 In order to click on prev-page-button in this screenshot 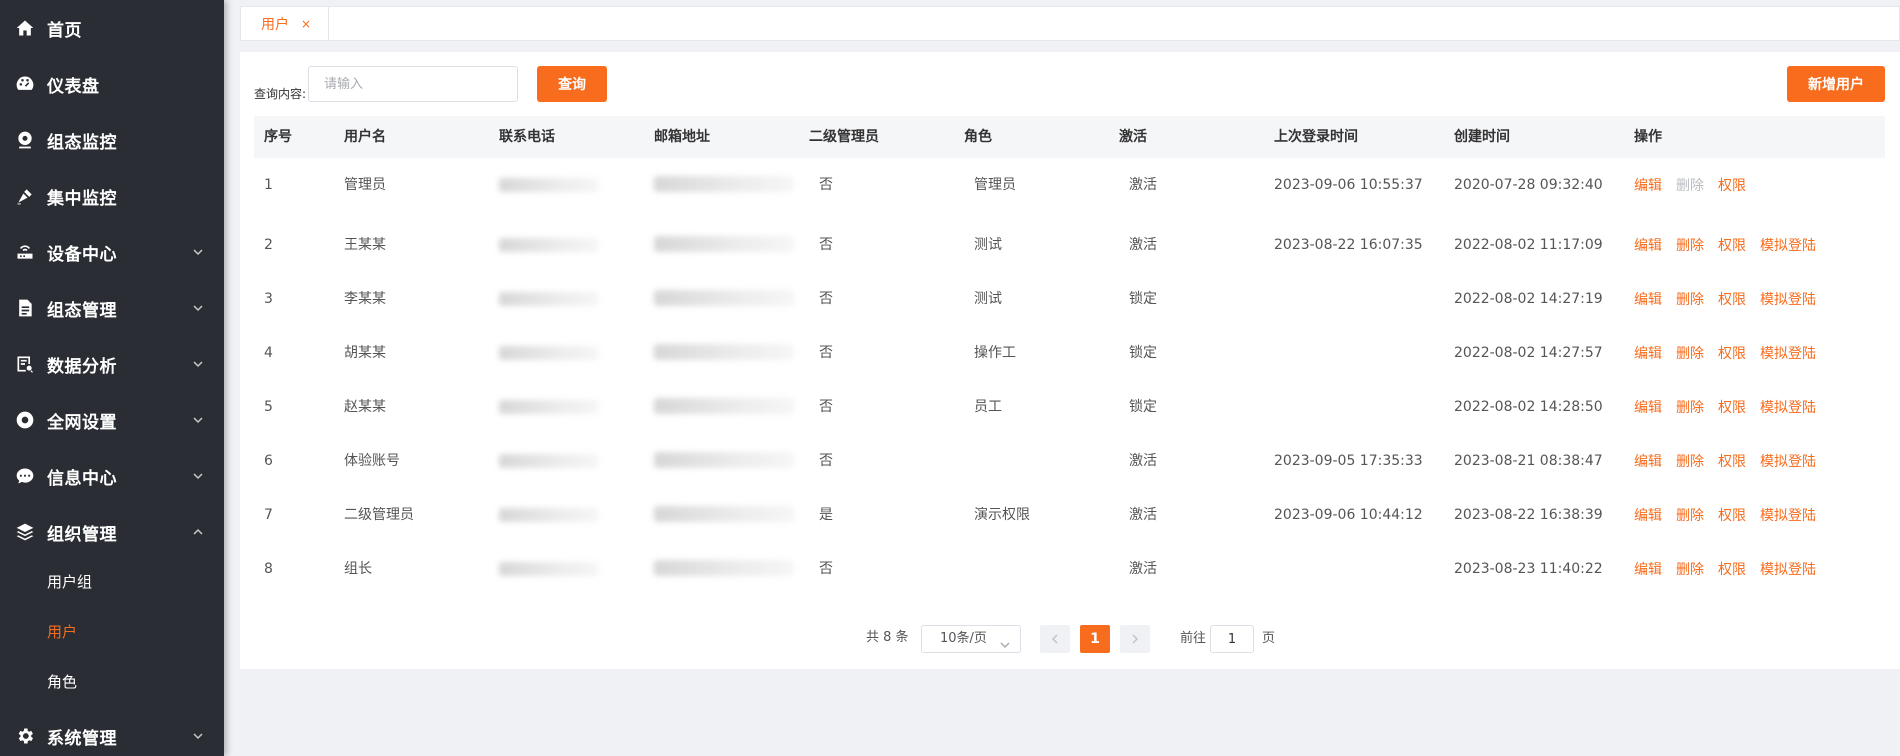, I will do `click(1055, 639)`.